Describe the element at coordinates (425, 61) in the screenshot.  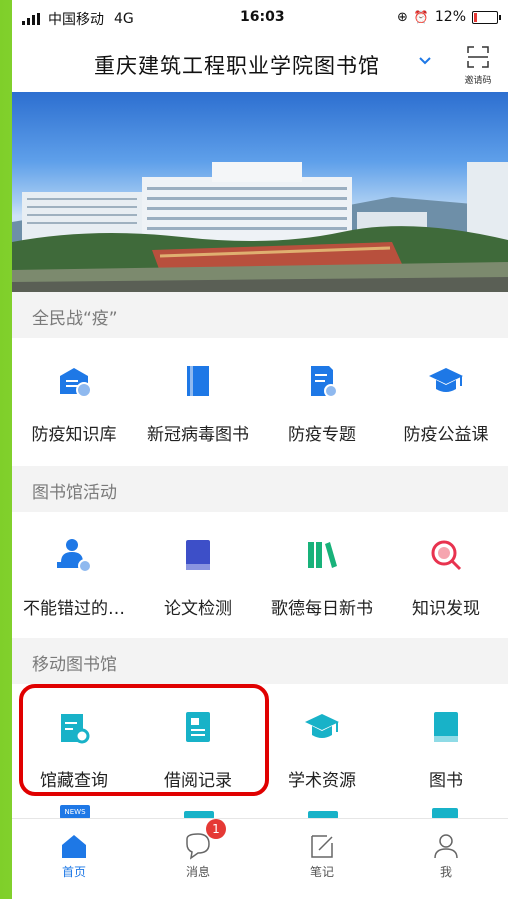
I see `chevron-down-icon` at that location.